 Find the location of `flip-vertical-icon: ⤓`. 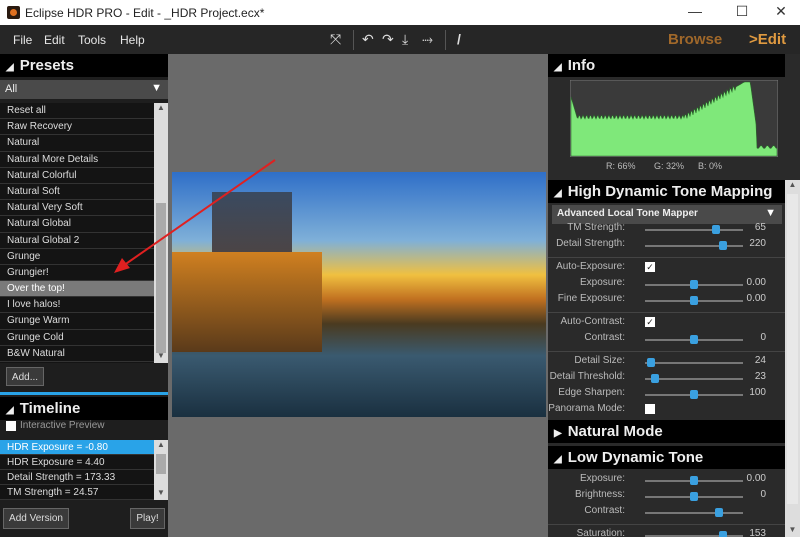

flip-vertical-icon: ⤓ is located at coordinates (405, 39).